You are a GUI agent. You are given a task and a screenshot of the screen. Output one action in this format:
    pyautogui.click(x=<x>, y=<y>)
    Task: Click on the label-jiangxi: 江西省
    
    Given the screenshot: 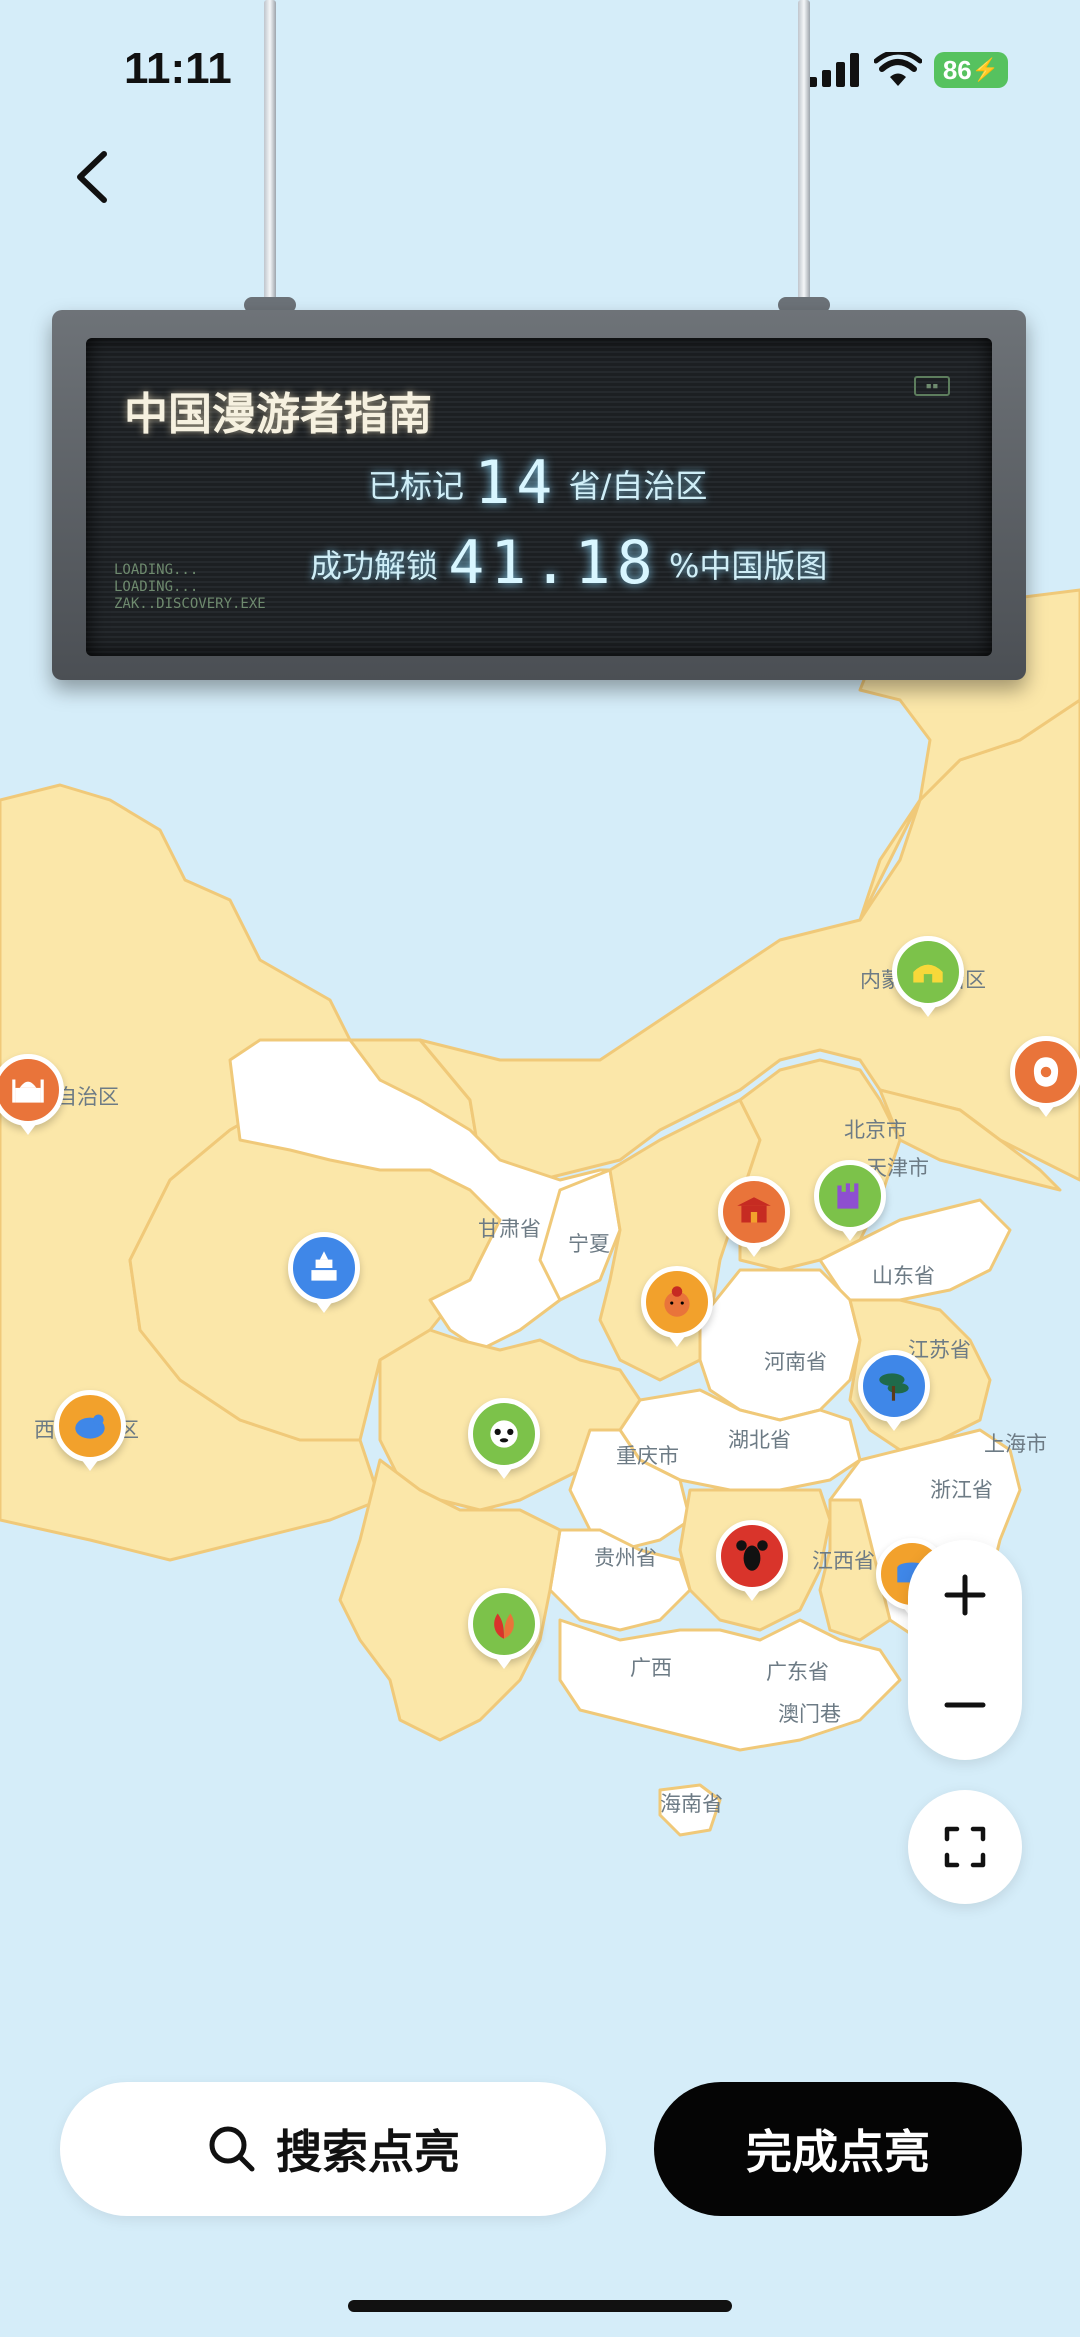 What is the action you would take?
    pyautogui.click(x=843, y=1561)
    